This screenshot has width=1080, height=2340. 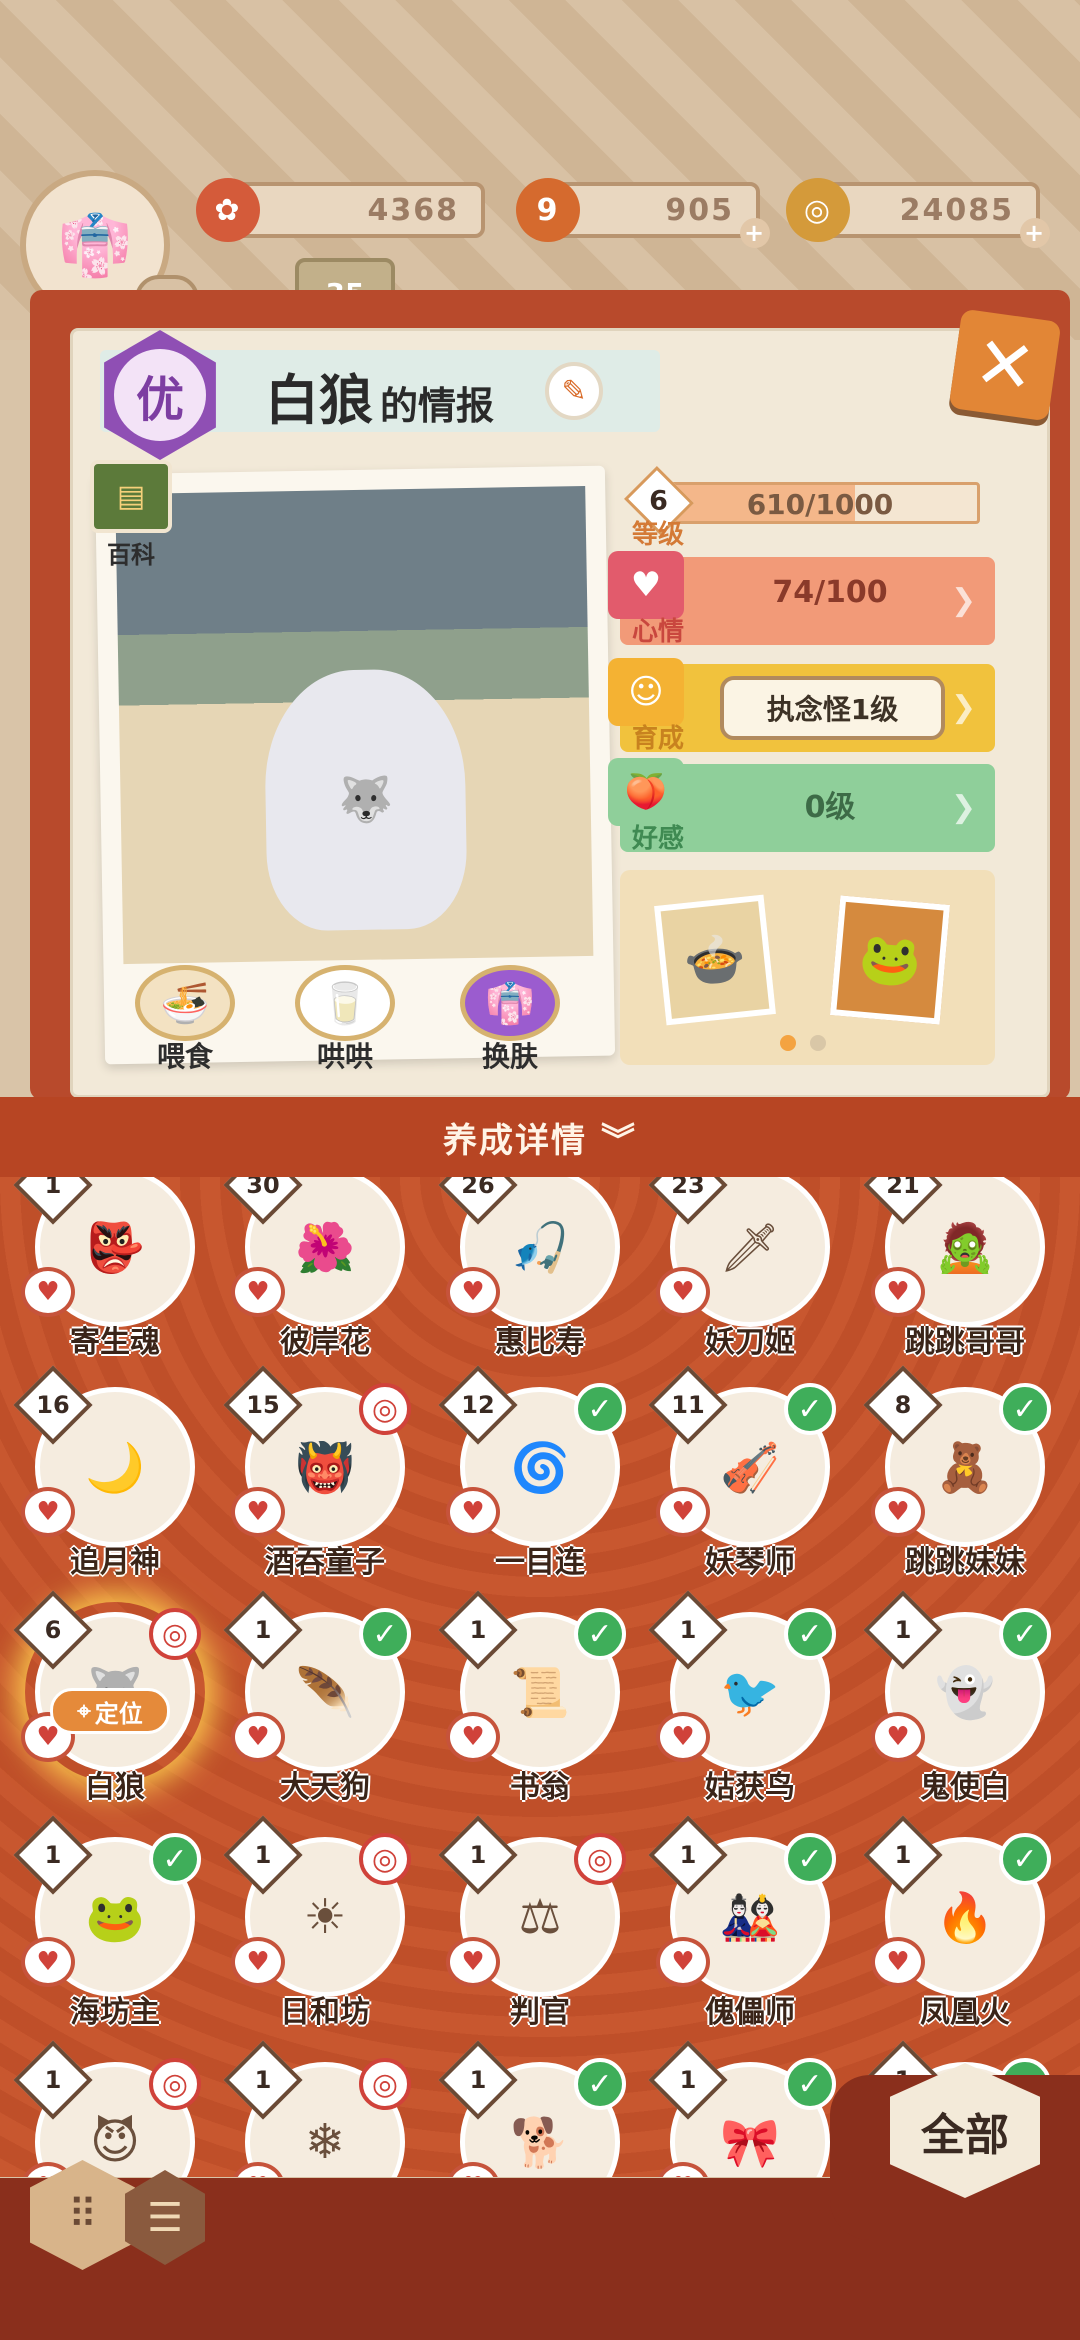 What do you see at coordinates (715, 960) in the screenshot?
I see `food-gift-card: 🍲` at bounding box center [715, 960].